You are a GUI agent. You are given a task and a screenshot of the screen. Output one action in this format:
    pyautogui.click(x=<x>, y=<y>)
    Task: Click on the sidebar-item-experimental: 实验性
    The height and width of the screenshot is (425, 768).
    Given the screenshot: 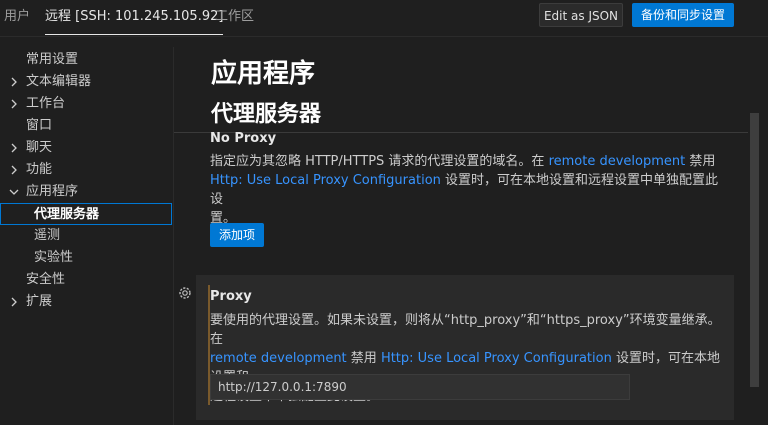 What is the action you would take?
    pyautogui.click(x=86, y=258)
    